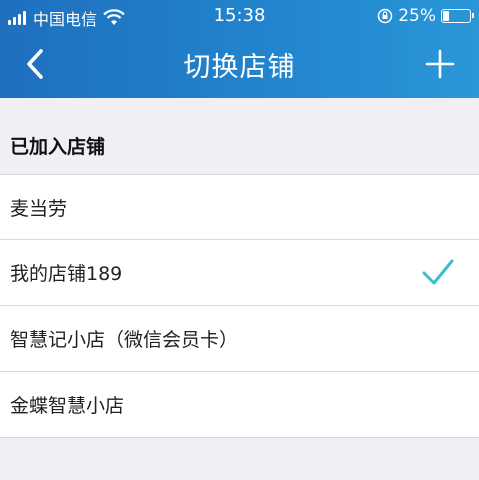  I want to click on store-item-label: 智慧记小店（微信会员卡）, so click(124, 340).